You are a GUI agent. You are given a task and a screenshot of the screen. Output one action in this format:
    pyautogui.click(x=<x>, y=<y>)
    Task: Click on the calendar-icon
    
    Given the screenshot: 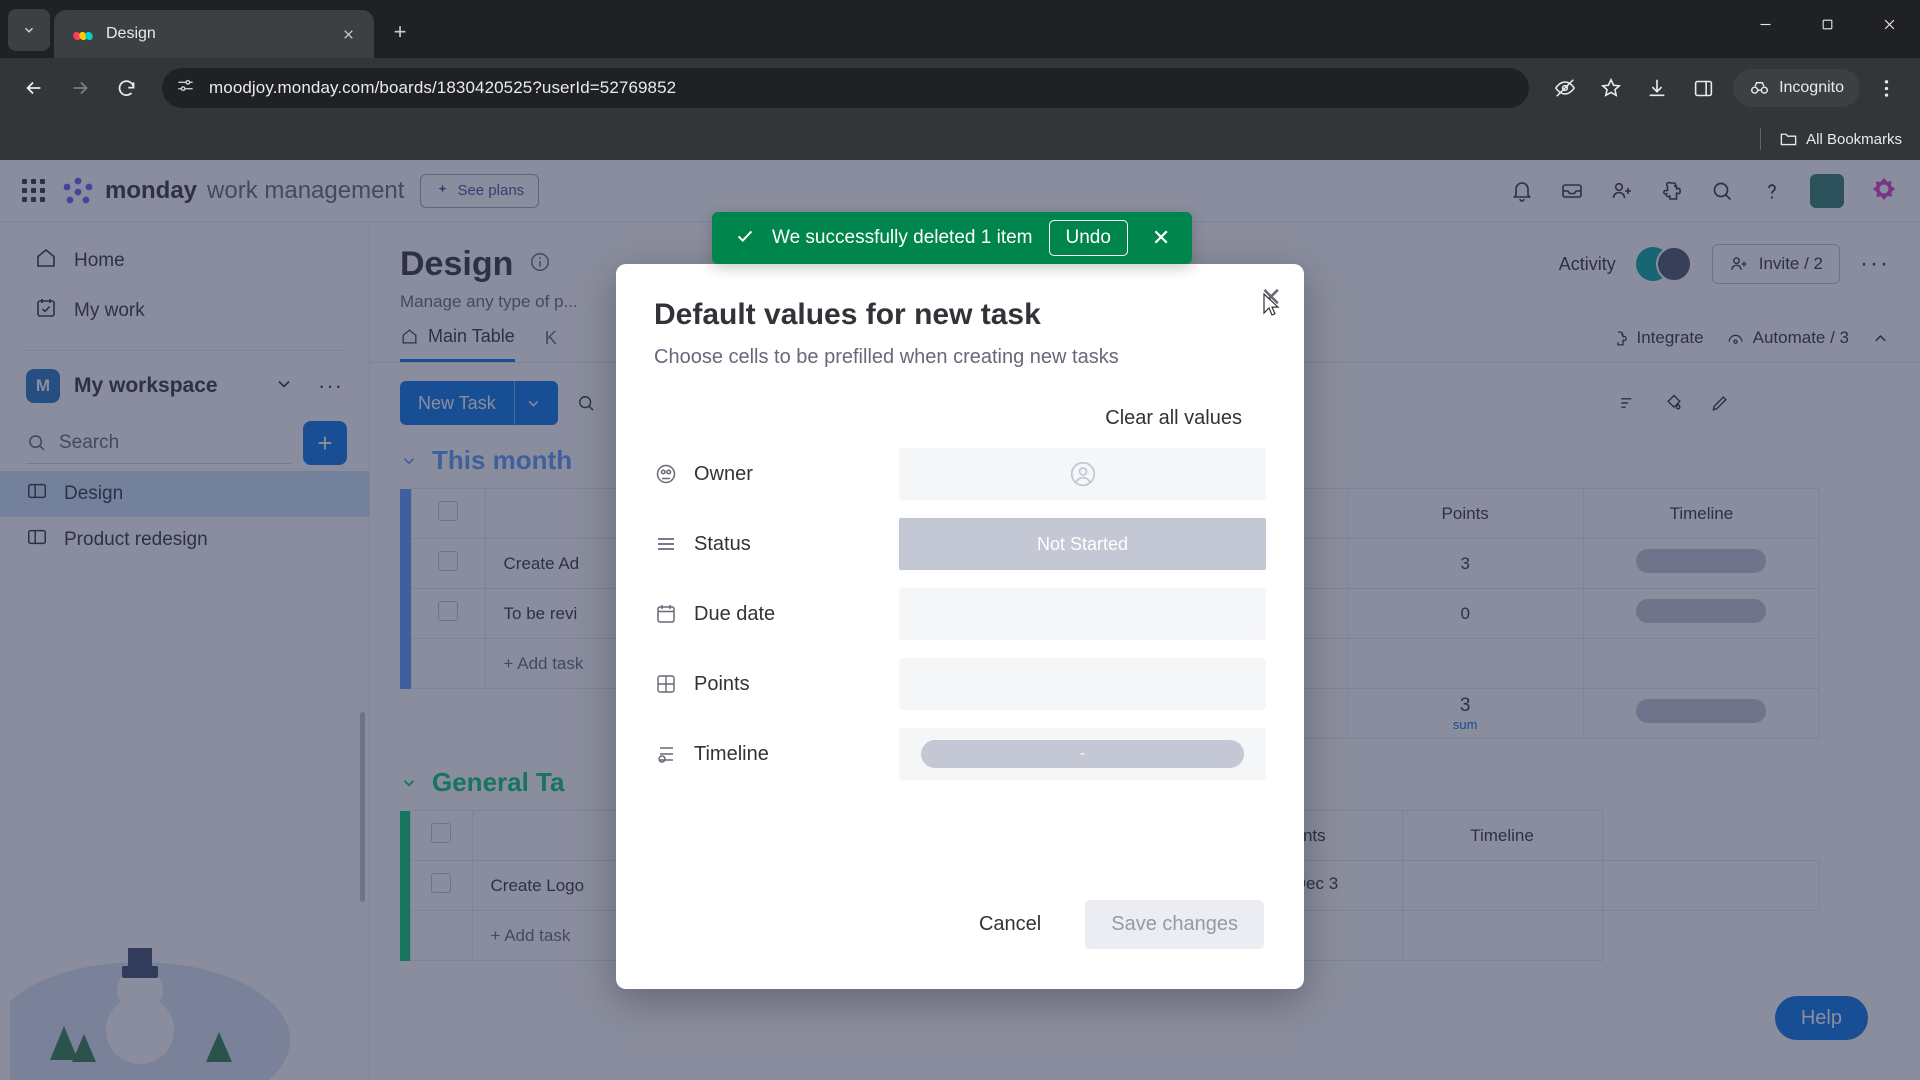 What is the action you would take?
    pyautogui.click(x=666, y=614)
    